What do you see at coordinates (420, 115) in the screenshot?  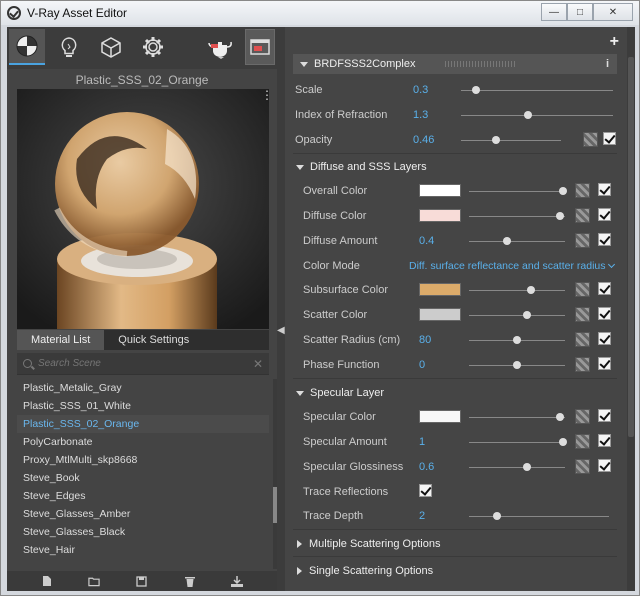 I see `param-value: 1.3` at bounding box center [420, 115].